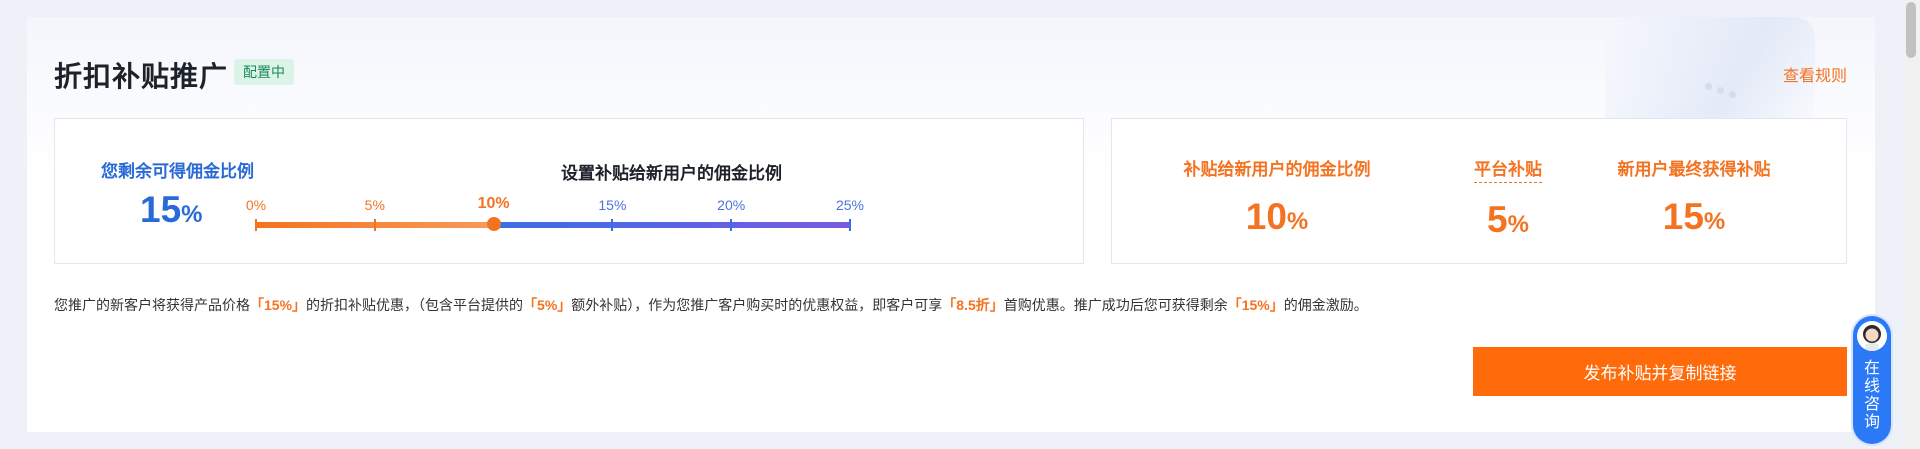 Image resolution: width=1920 pixels, height=449 pixels. What do you see at coordinates (1694, 216) in the screenshot?
I see `summary-value: 15%` at bounding box center [1694, 216].